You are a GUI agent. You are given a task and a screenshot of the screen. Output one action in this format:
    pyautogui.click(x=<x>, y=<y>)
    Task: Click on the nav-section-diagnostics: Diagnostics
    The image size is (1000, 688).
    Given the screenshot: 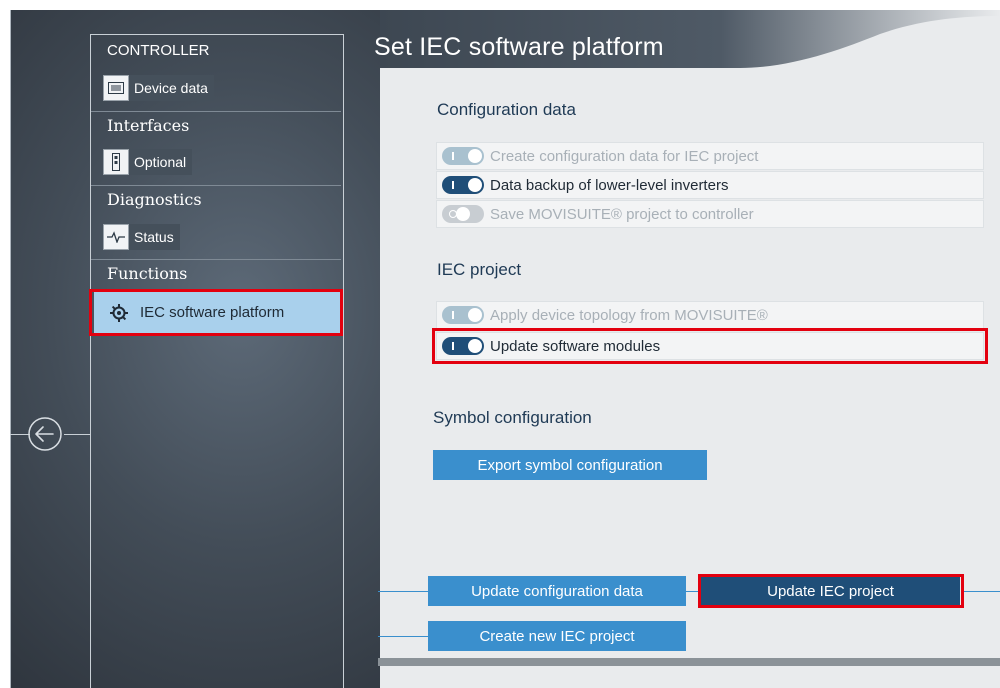 What is the action you would take?
    pyautogui.click(x=154, y=199)
    